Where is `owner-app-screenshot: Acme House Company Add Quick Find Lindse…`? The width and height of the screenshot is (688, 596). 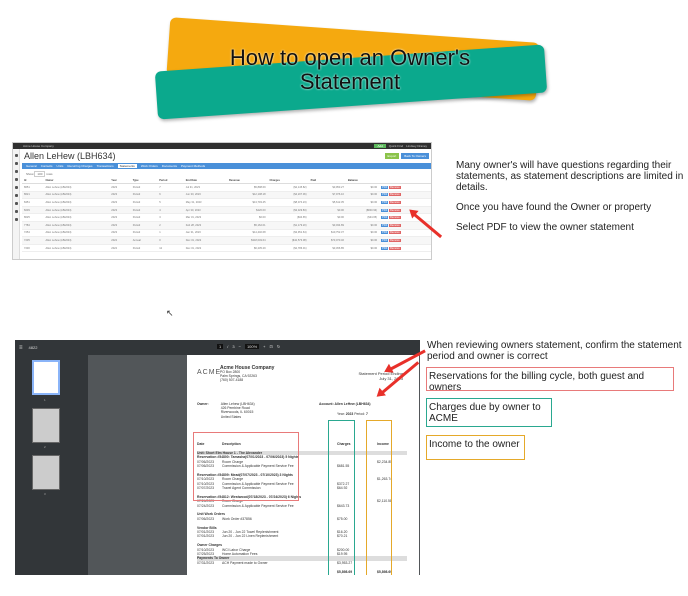 owner-app-screenshot: Acme House Company Add Quick Find Lindse… is located at coordinates (222, 201).